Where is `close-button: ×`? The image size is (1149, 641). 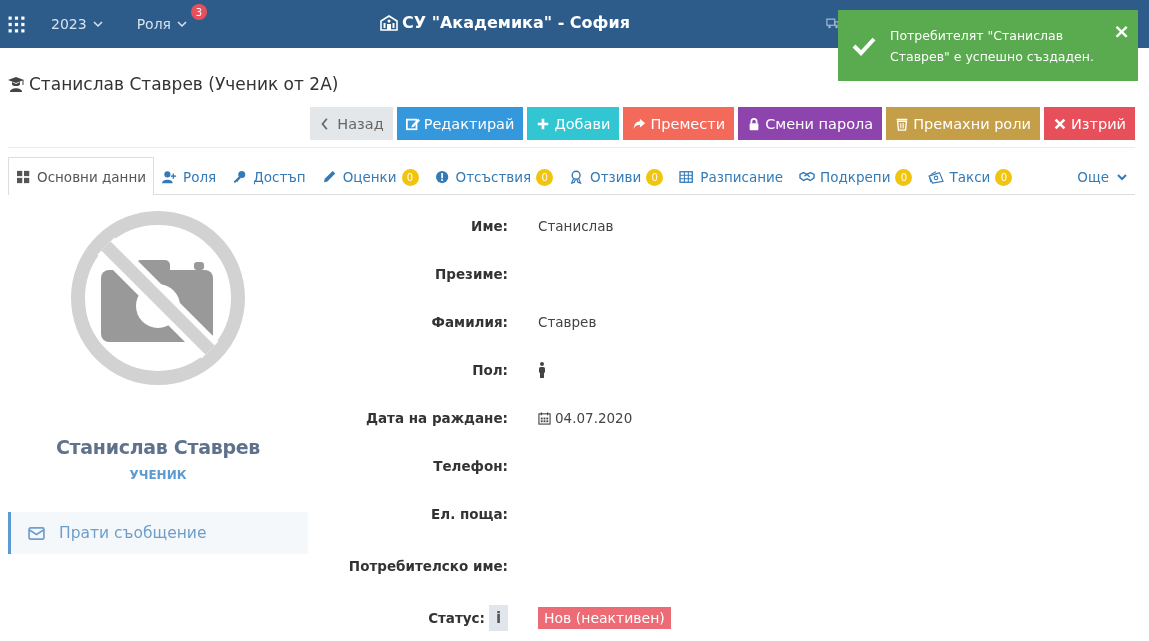
close-button: × is located at coordinates (1121, 31).